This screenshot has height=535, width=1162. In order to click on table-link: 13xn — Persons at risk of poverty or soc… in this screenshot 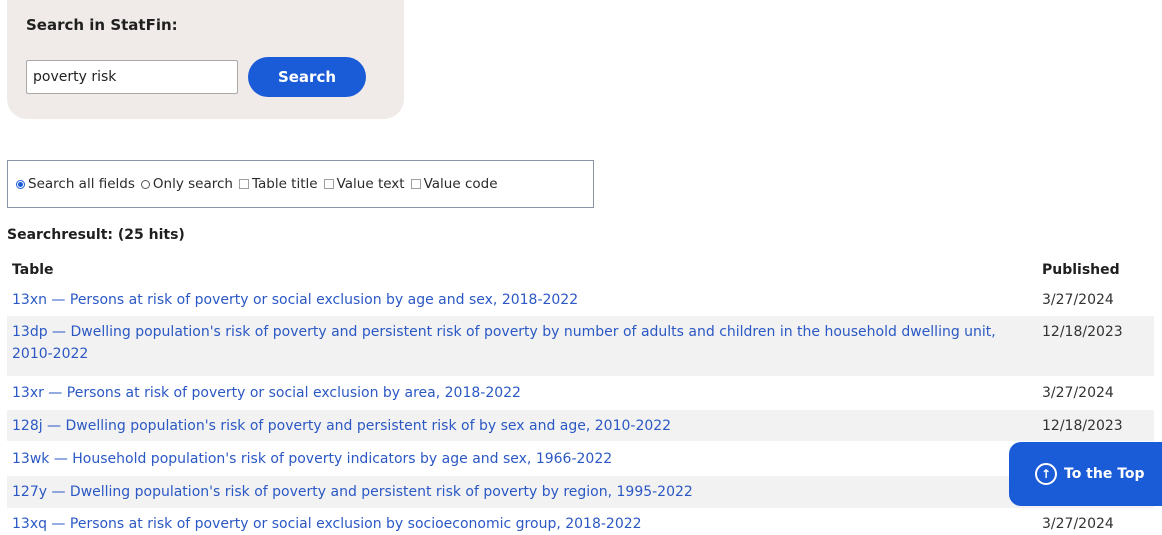, I will do `click(519, 300)`.